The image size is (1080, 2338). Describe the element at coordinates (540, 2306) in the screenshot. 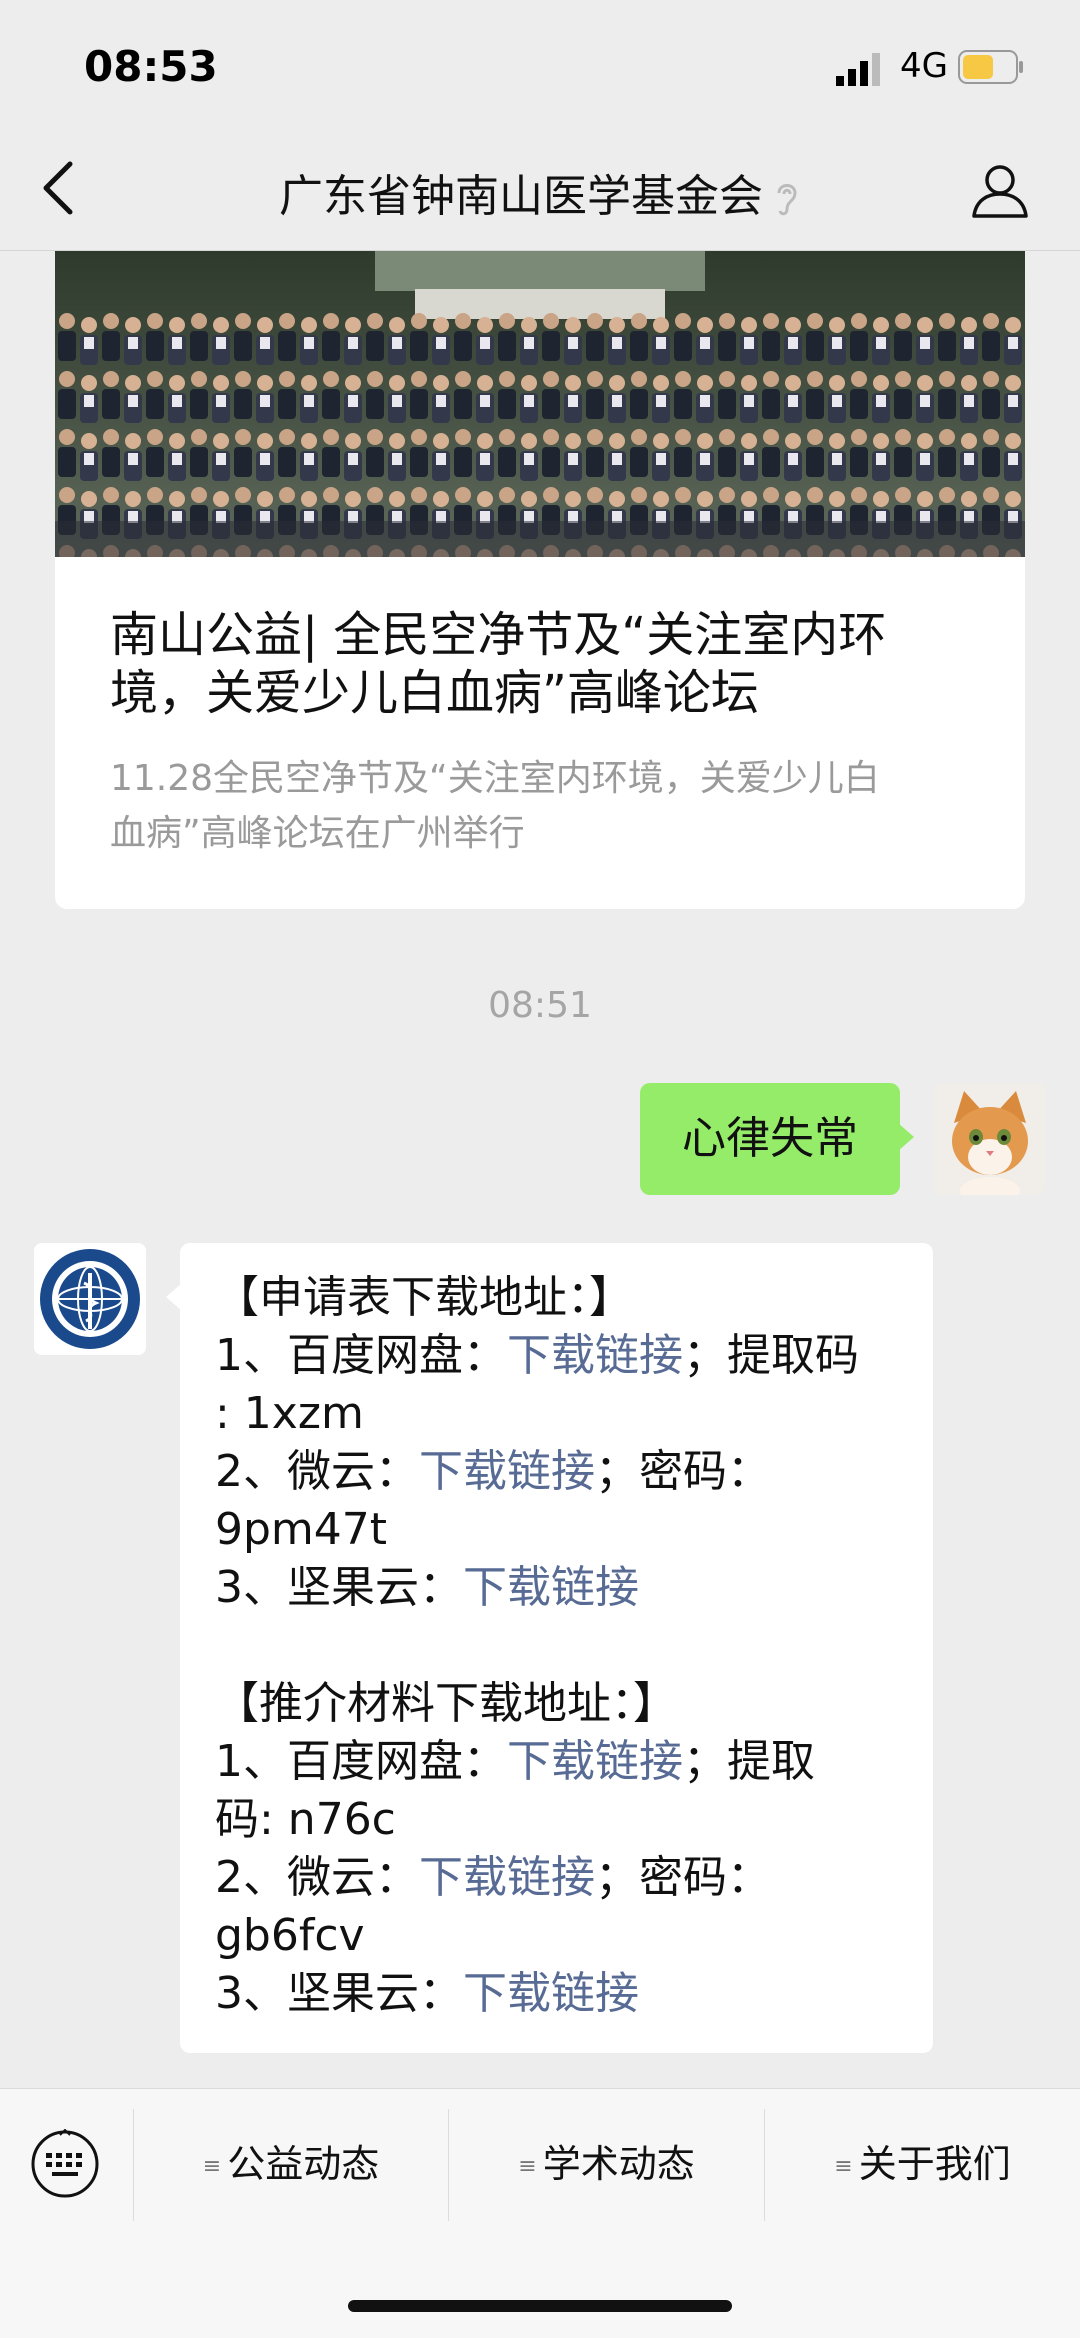

I see `home-indicator` at that location.